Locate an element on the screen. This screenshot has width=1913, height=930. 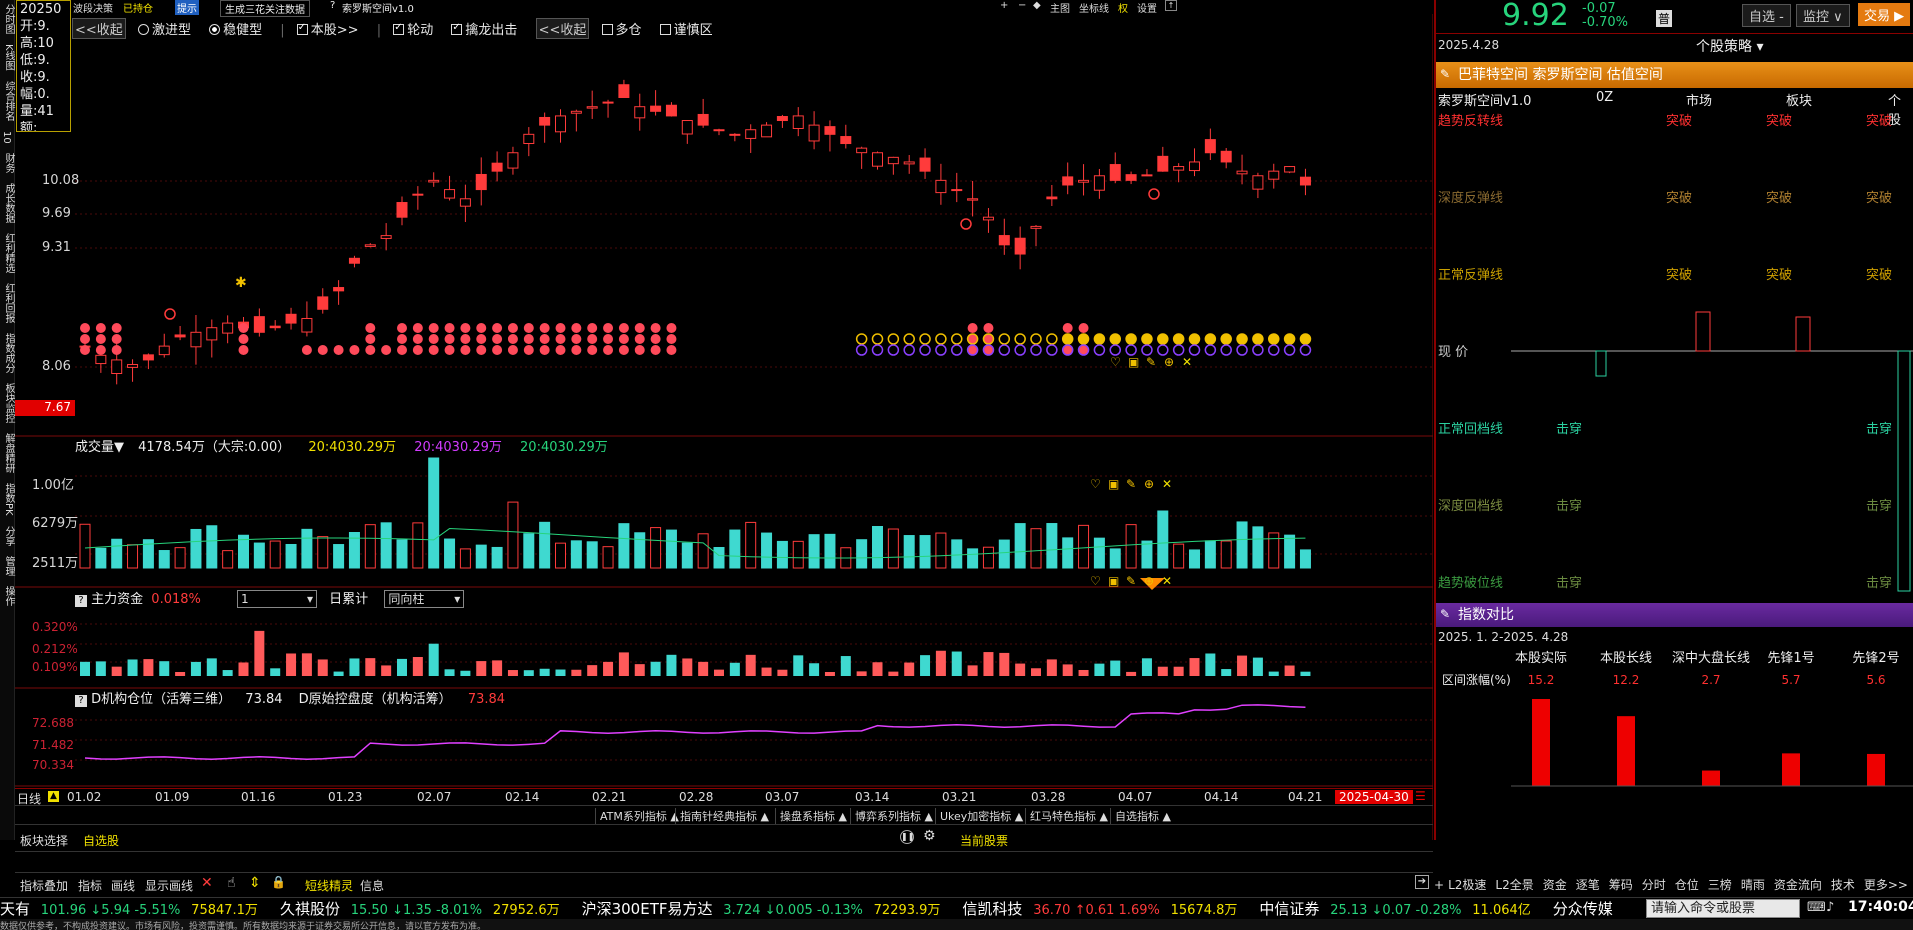
capital-style-select: 同向柱 is located at coordinates (424, 599).